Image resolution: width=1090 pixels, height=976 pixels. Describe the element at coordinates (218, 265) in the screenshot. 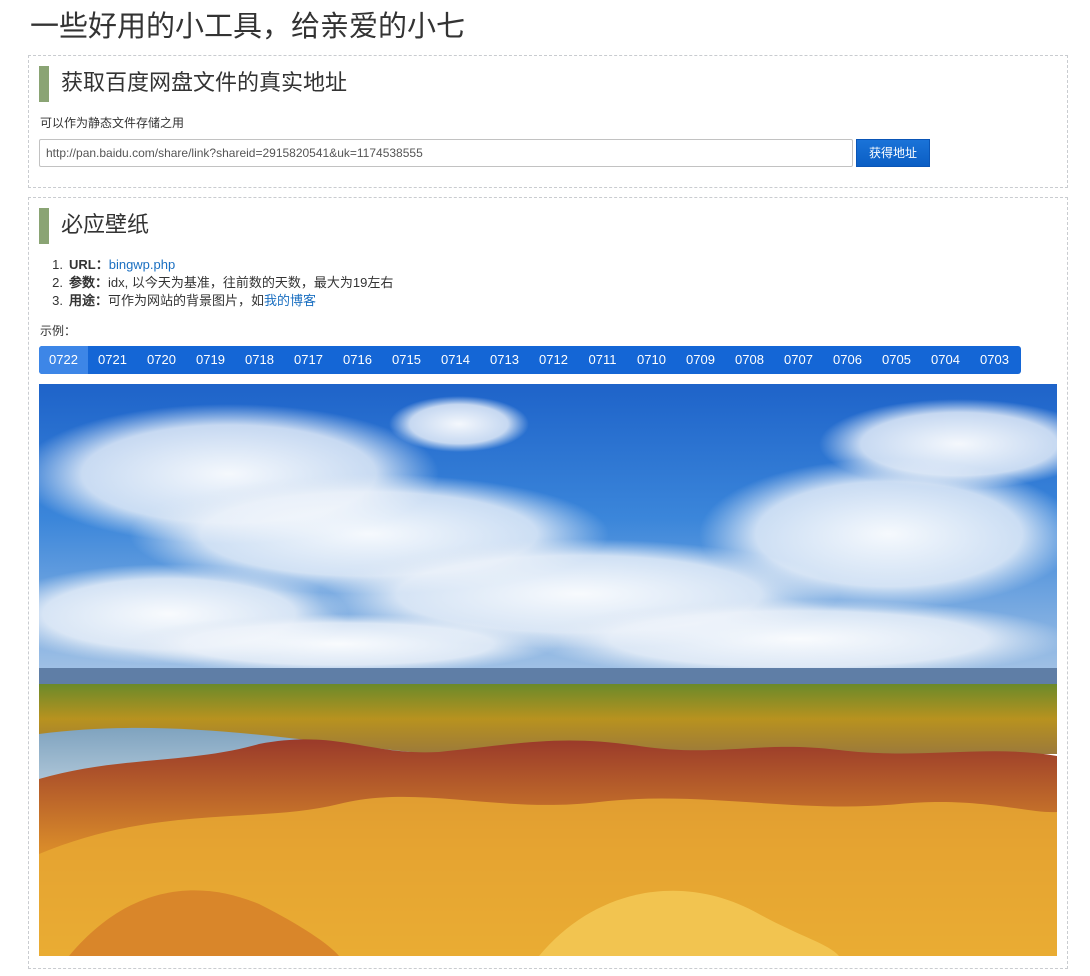

I see `list-item: 1. URL：bingwp.php` at that location.